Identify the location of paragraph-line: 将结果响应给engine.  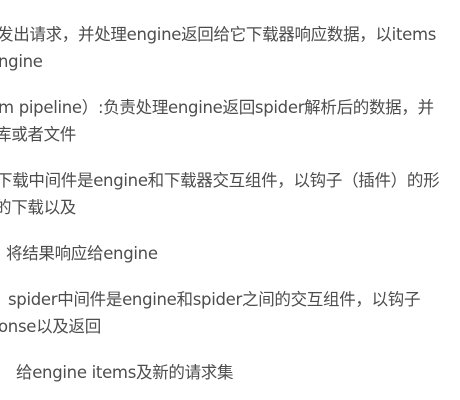
(82, 253).